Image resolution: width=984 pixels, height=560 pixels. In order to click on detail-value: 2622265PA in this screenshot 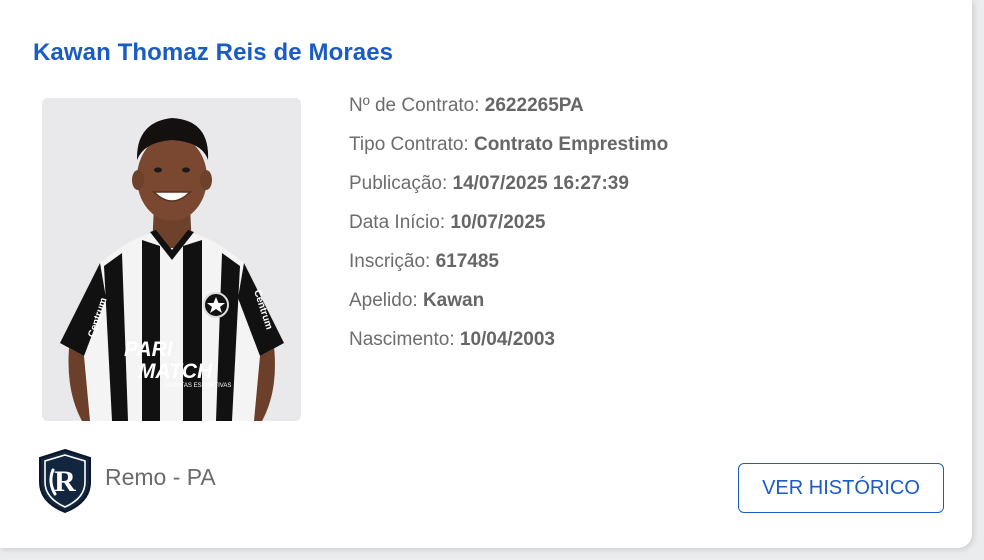, I will do `click(534, 105)`.